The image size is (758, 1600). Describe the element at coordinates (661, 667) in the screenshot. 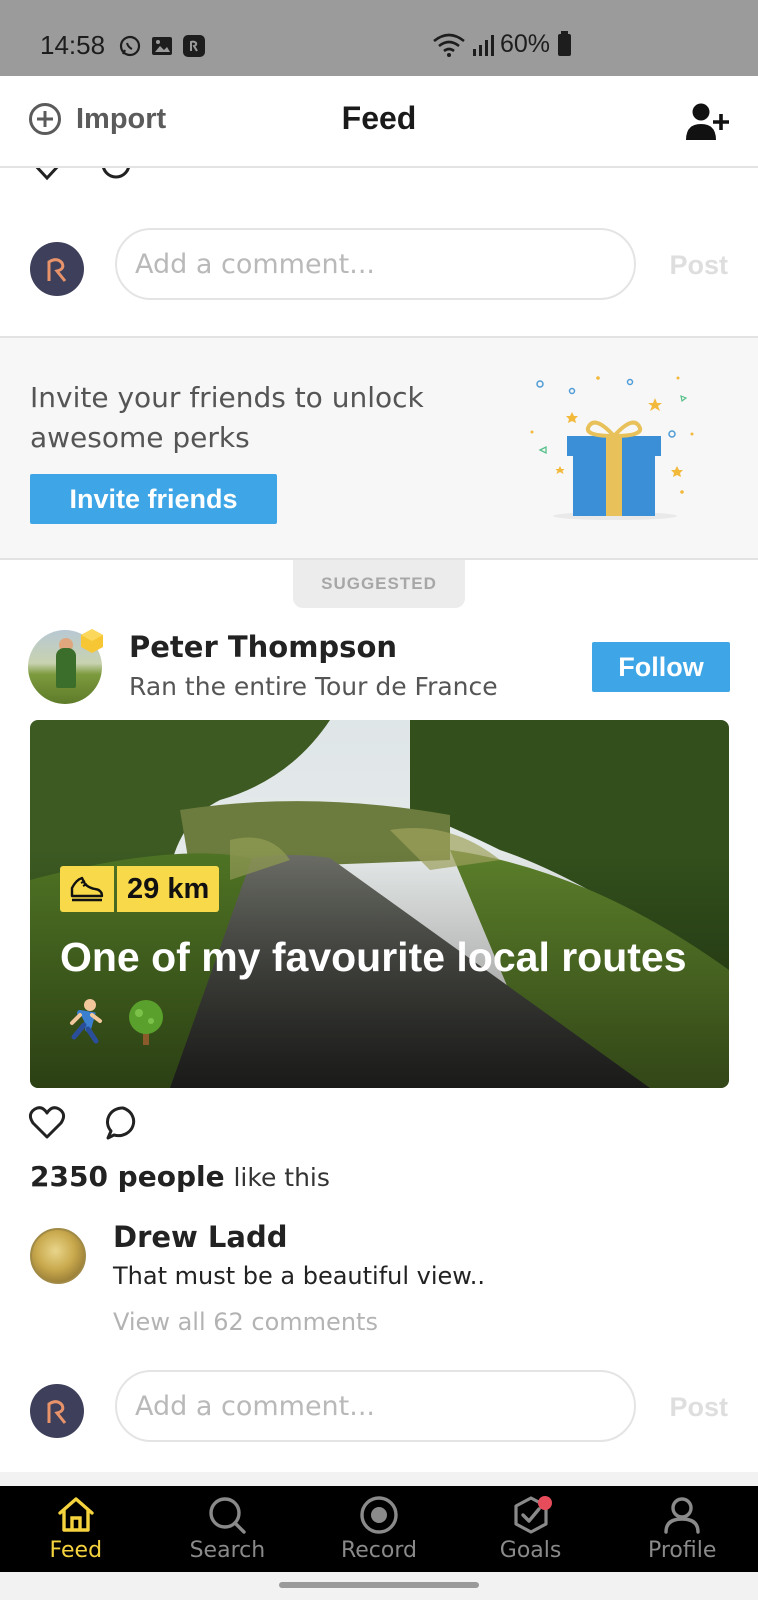

I see `follow-button: Follow` at that location.